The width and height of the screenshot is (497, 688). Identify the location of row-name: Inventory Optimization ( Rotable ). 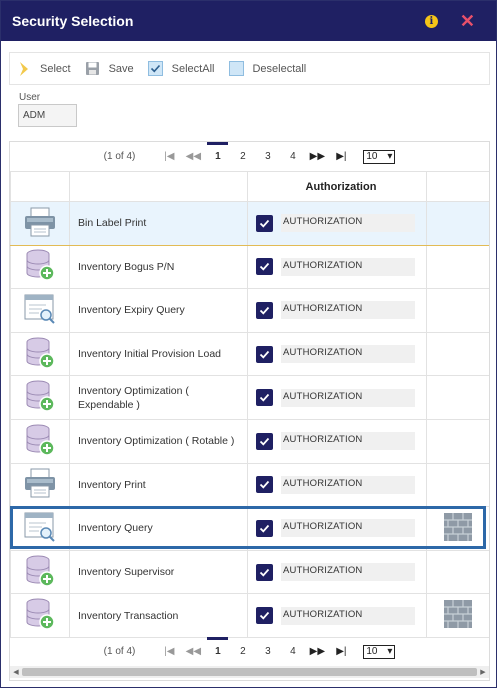
(158, 441).